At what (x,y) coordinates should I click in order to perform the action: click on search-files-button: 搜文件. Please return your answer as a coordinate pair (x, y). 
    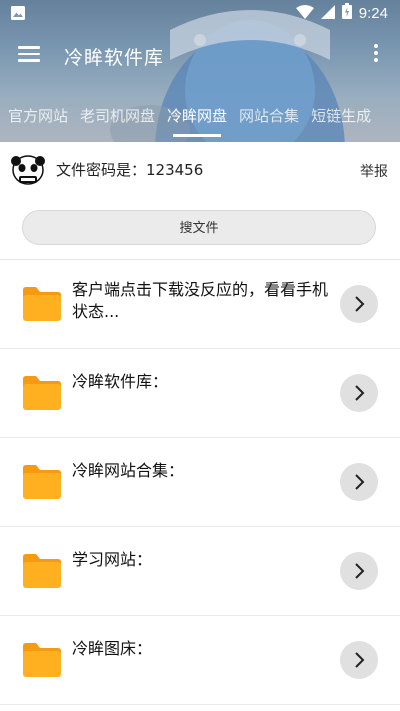
    Looking at the image, I should click on (199, 227).